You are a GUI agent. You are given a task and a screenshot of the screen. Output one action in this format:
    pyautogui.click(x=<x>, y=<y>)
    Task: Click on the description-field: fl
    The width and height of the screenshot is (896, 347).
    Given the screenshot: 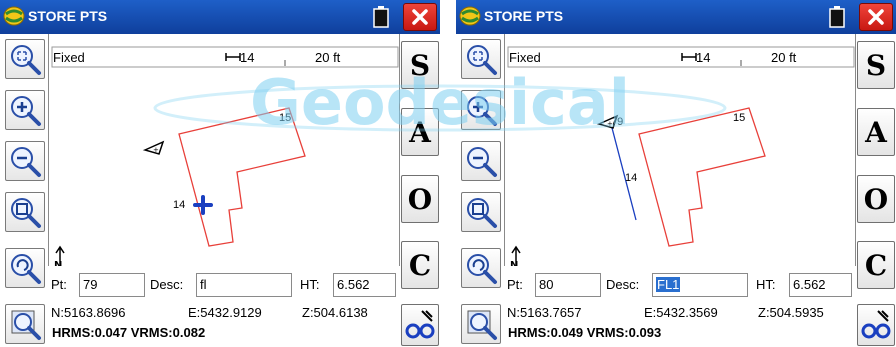 What is the action you would take?
    pyautogui.click(x=244, y=285)
    